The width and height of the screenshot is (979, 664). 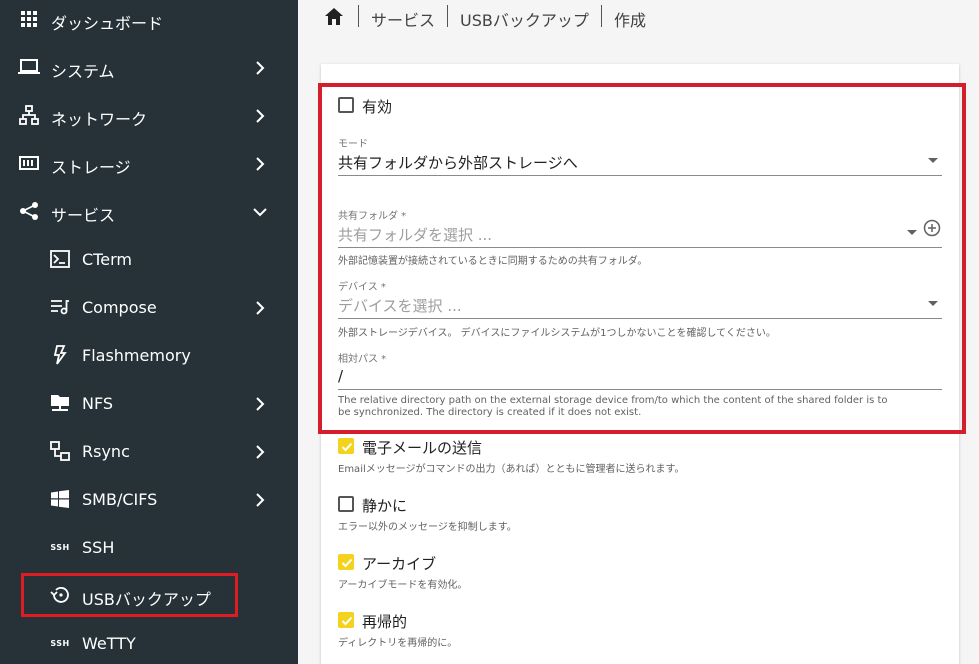 I want to click on send-email-label: 電子メールの送信, so click(x=422, y=448).